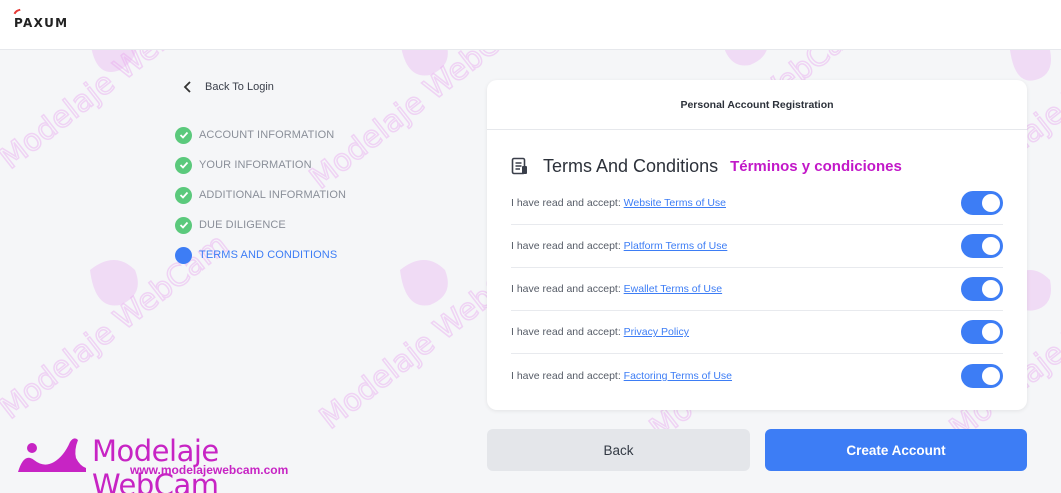 The width and height of the screenshot is (1061, 493). I want to click on step-terms-and-conditions: TERMS AND CONDITIONS, so click(260, 255).